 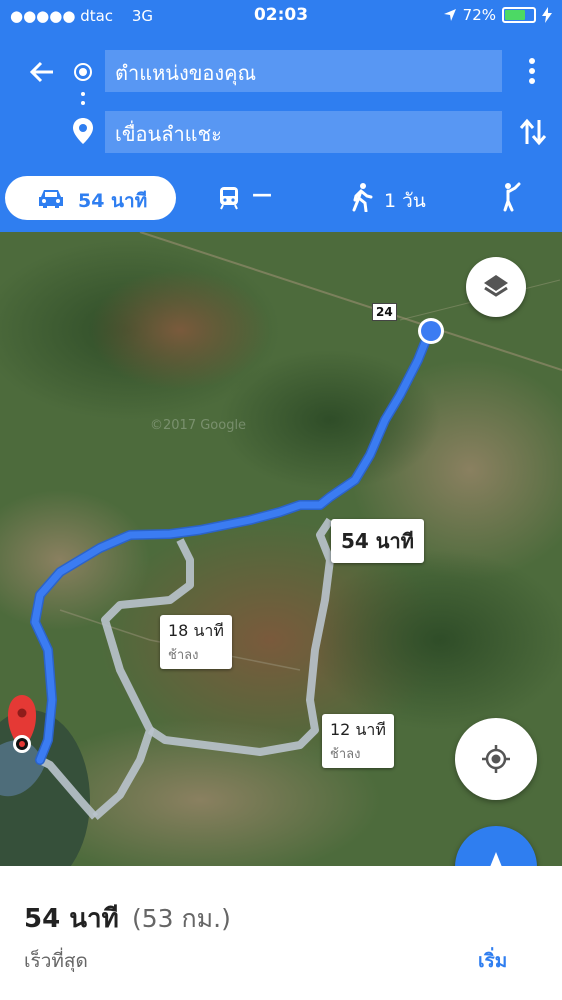 I want to click on route-alt1-time: 18 นาที, so click(x=196, y=630).